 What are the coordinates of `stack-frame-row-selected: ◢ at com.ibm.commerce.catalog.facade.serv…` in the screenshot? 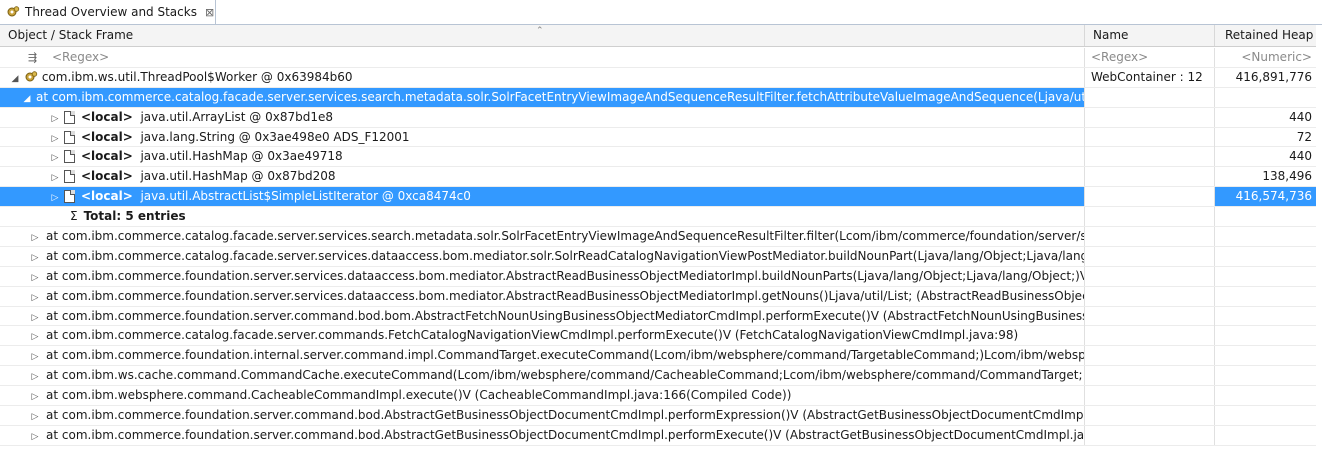 It's located at (658, 97).